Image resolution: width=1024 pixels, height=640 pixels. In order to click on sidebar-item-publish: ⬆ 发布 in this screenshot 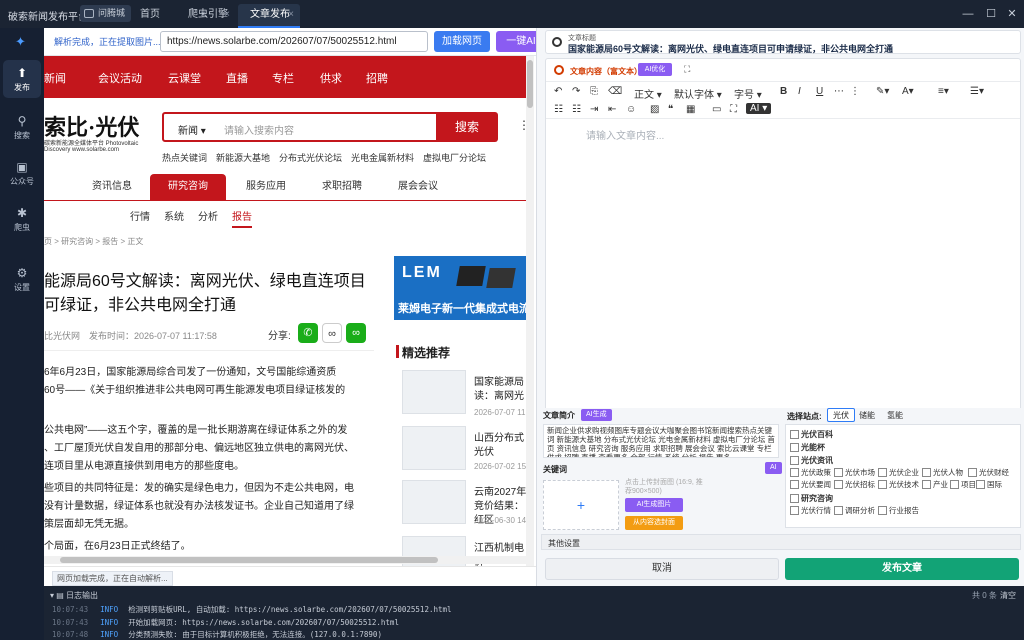, I will do `click(22, 79)`.